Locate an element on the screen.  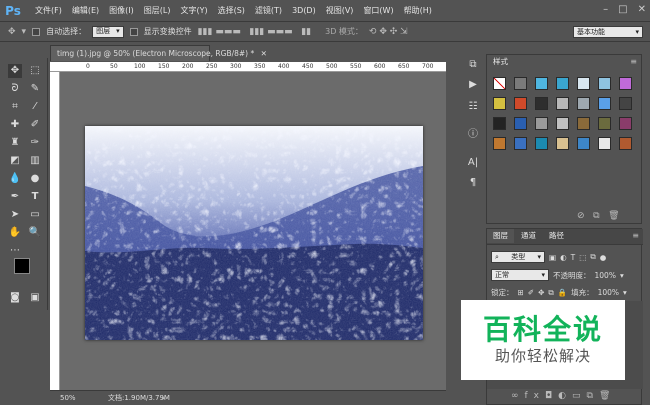
blur-tool-icon: 💧 is located at coordinates (15, 179).